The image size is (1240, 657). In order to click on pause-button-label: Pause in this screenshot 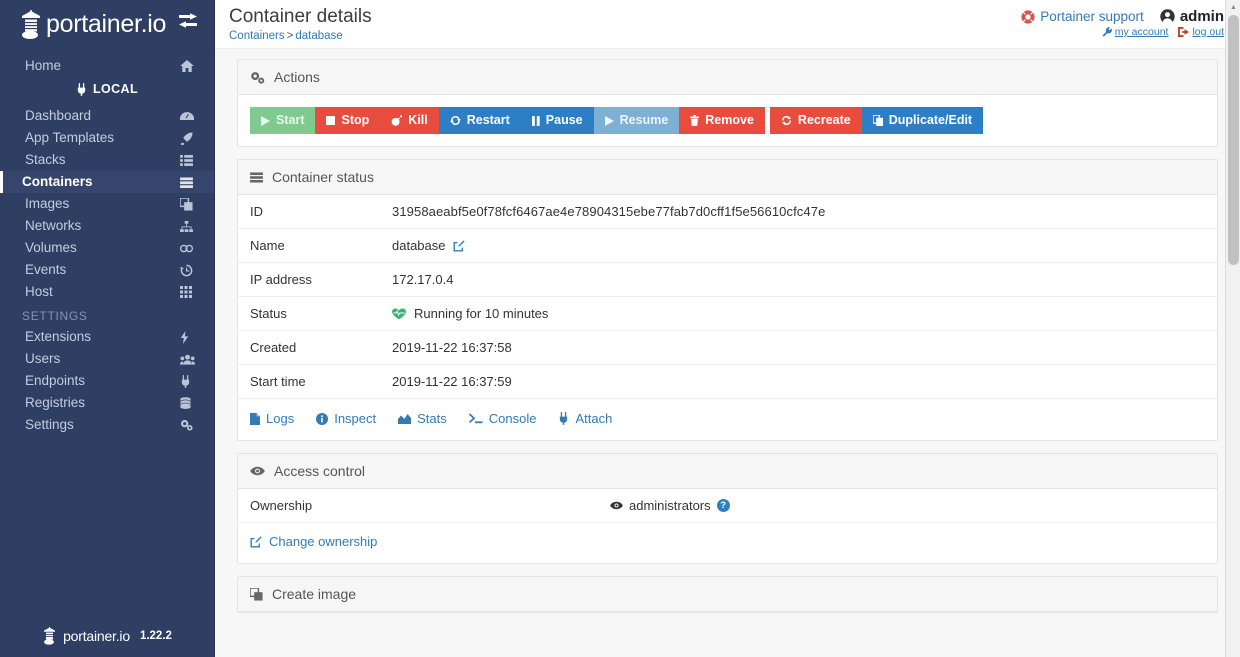, I will do `click(564, 120)`.